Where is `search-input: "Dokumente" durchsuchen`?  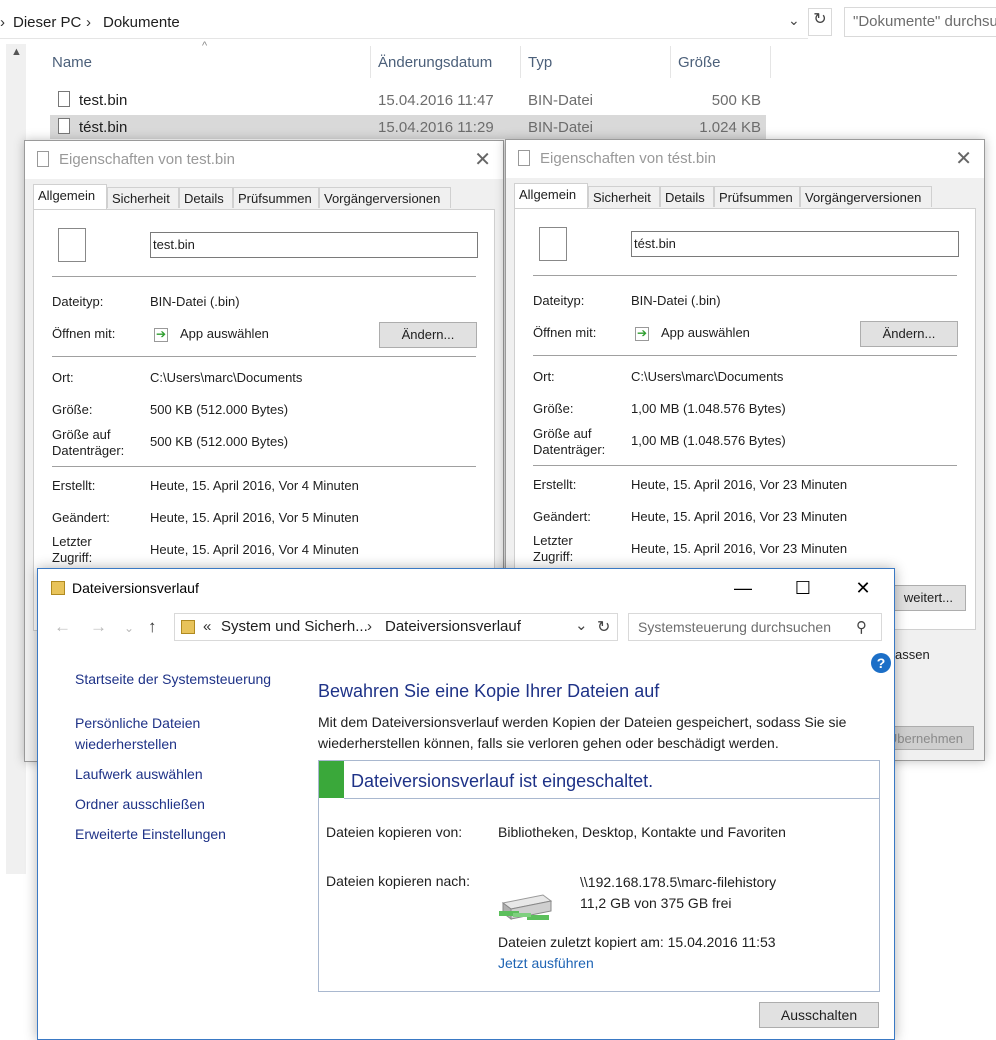
search-input: "Dokumente" durchsuchen is located at coordinates (920, 22).